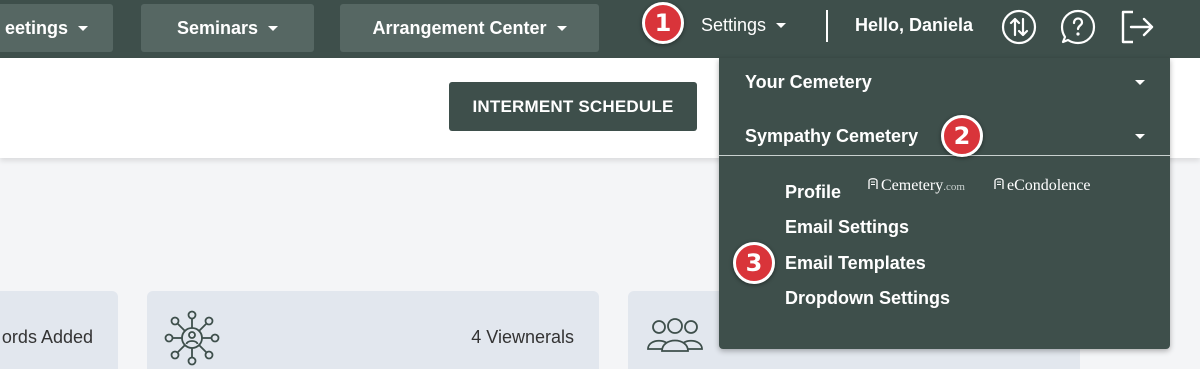  Describe the element at coordinates (1078, 27) in the screenshot. I see `help-icon` at that location.